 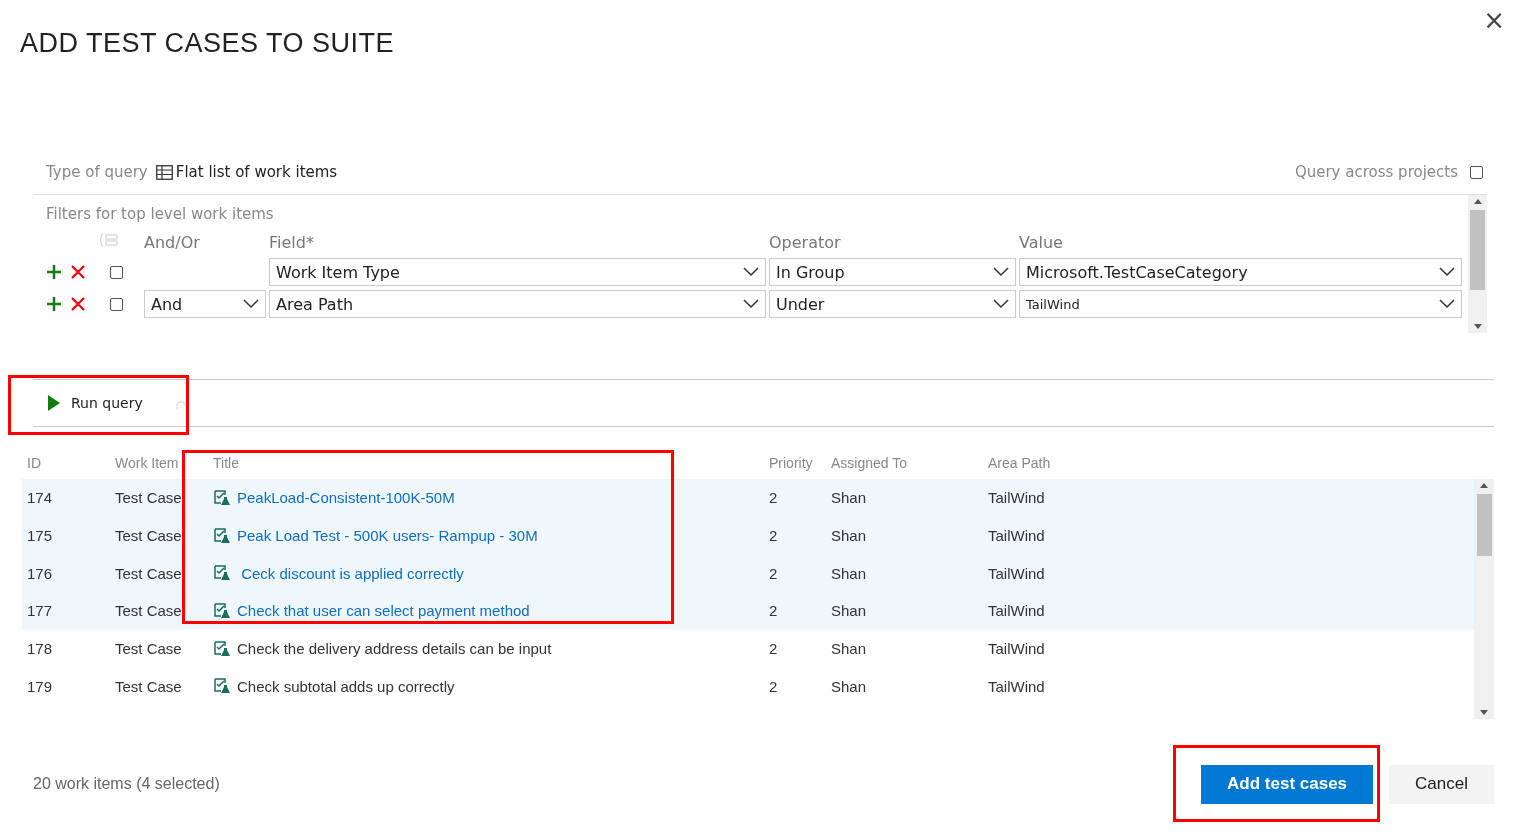 What do you see at coordinates (292, 243) in the screenshot?
I see `column-header: Field*` at bounding box center [292, 243].